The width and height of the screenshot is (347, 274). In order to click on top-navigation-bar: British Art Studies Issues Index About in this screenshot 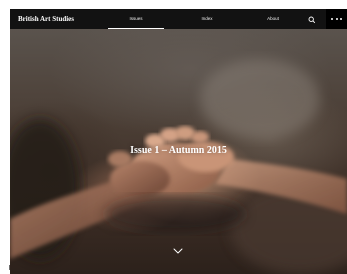, I will do `click(178, 19)`.